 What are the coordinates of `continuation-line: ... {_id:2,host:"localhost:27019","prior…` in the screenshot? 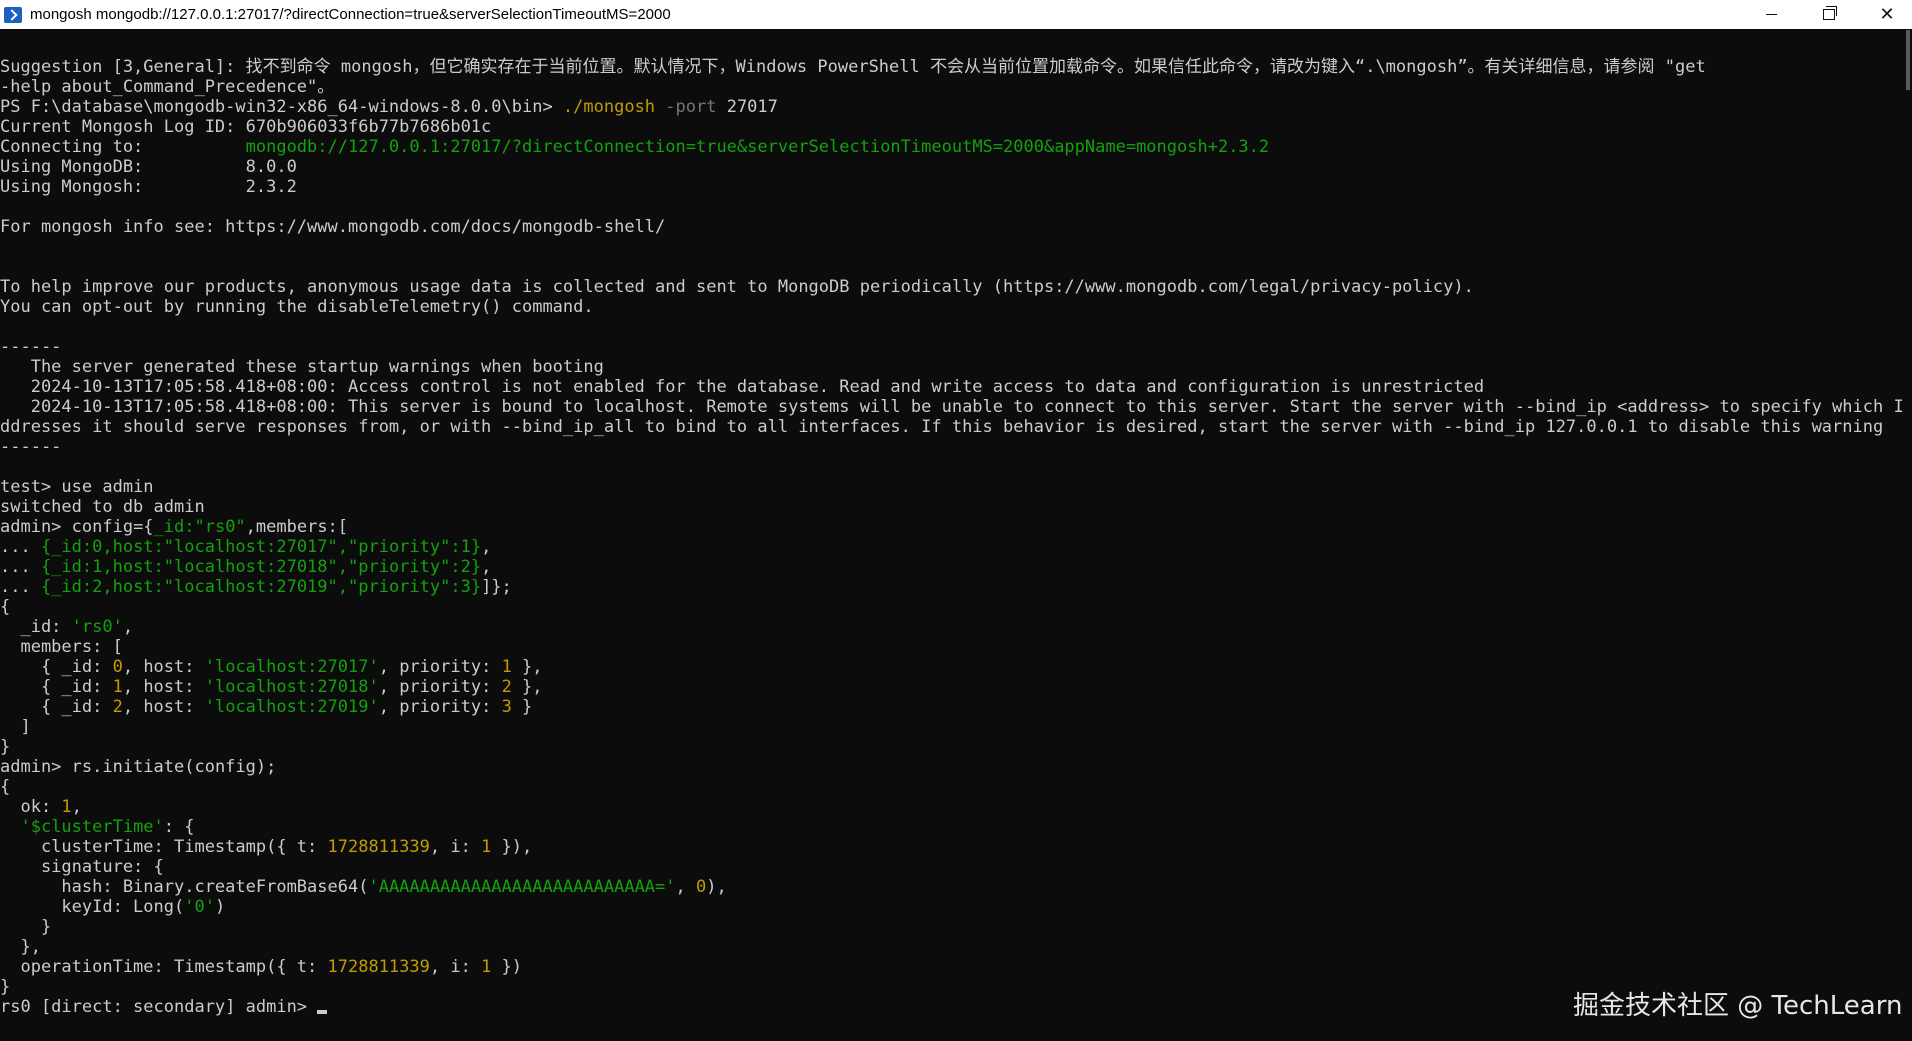 It's located at (256, 587).